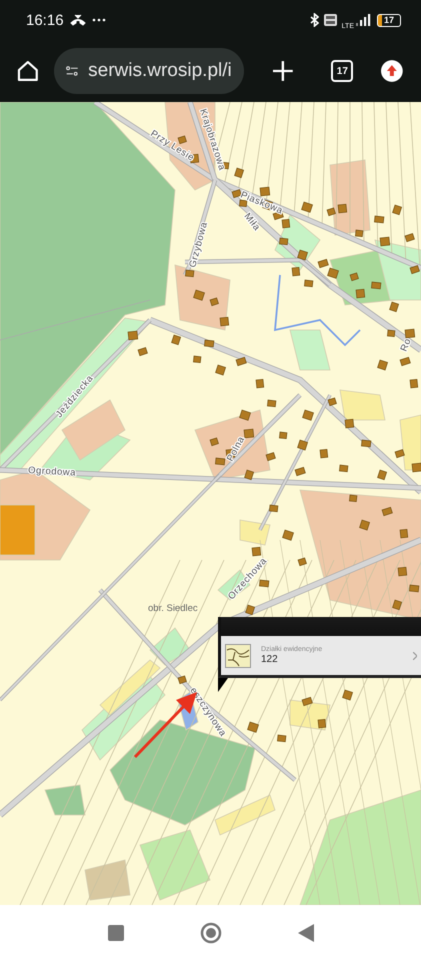 This screenshot has height=960, width=421. I want to click on district-label: obr. Siedlec, so click(173, 608).